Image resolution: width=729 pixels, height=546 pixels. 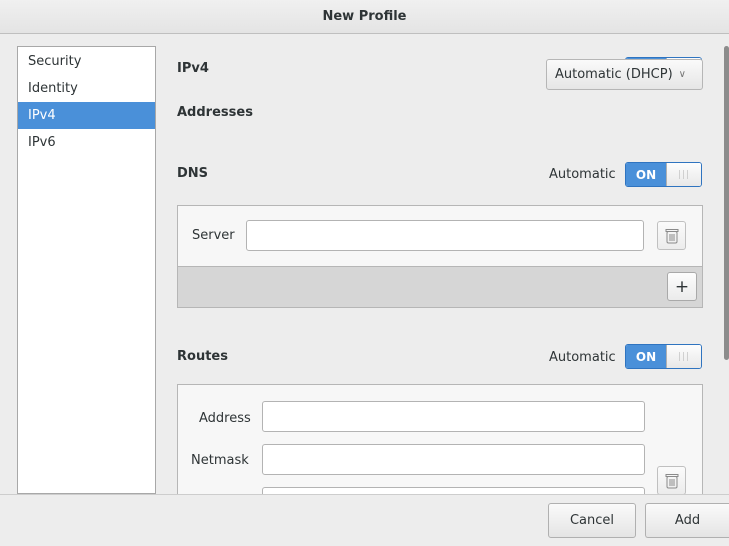 I want to click on plus-icon: +, so click(x=682, y=286).